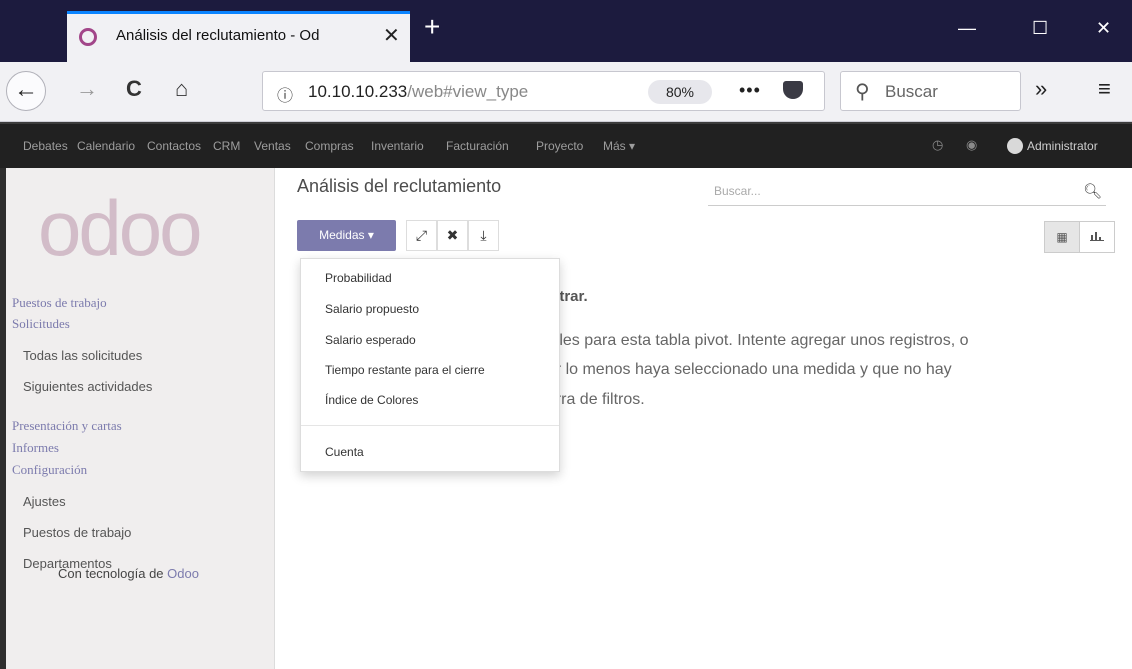 This screenshot has height=669, width=1132. Describe the element at coordinates (120, 228) in the screenshot. I see `odoo-logo: odoo` at that location.